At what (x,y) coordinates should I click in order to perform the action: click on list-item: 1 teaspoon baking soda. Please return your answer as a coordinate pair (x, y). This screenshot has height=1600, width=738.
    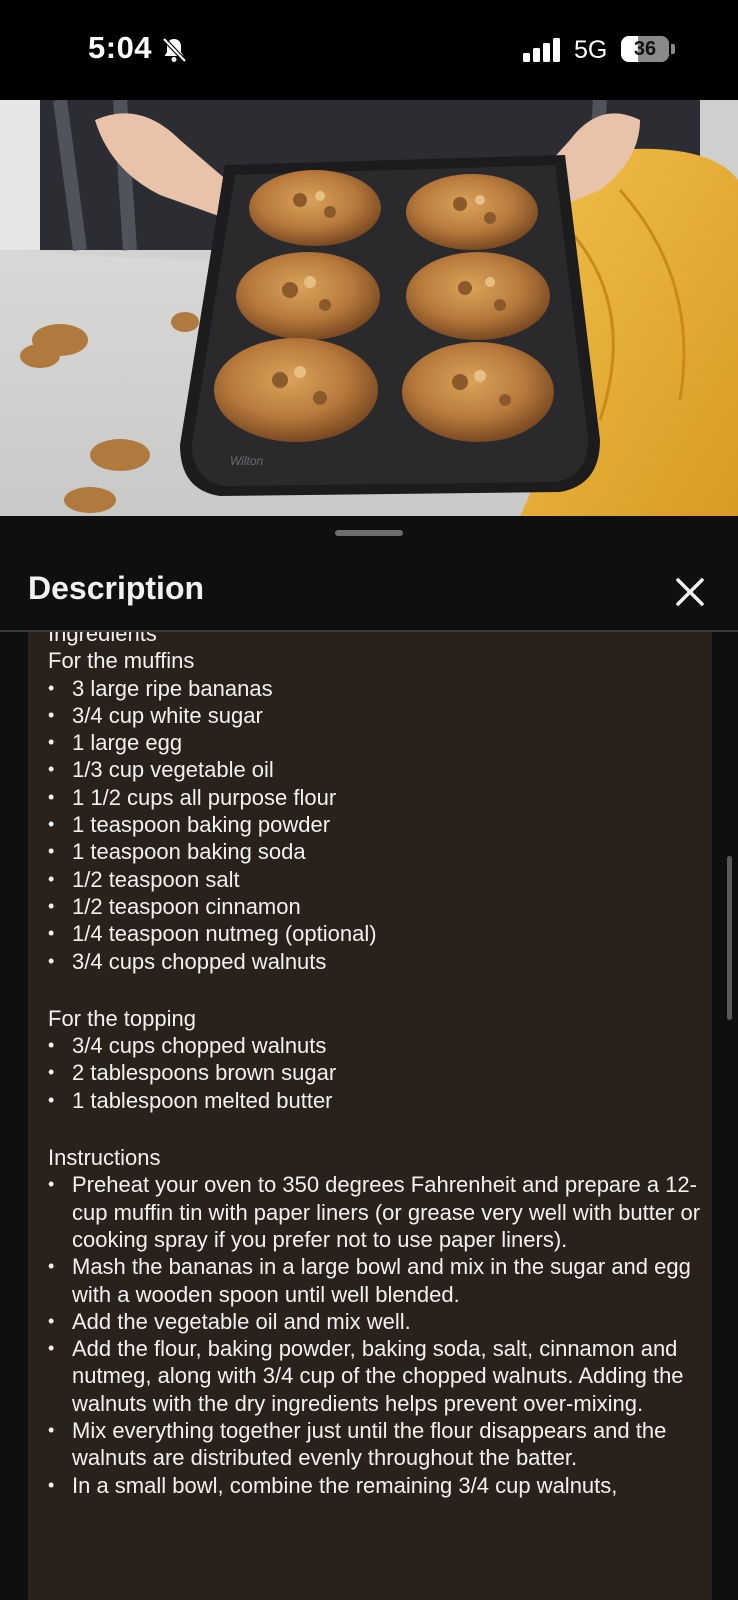
    Looking at the image, I should click on (378, 852).